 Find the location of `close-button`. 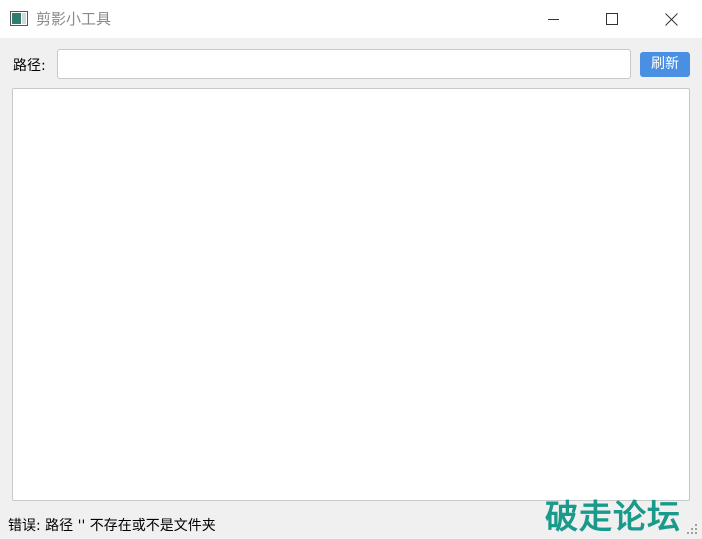

close-button is located at coordinates (671, 19).